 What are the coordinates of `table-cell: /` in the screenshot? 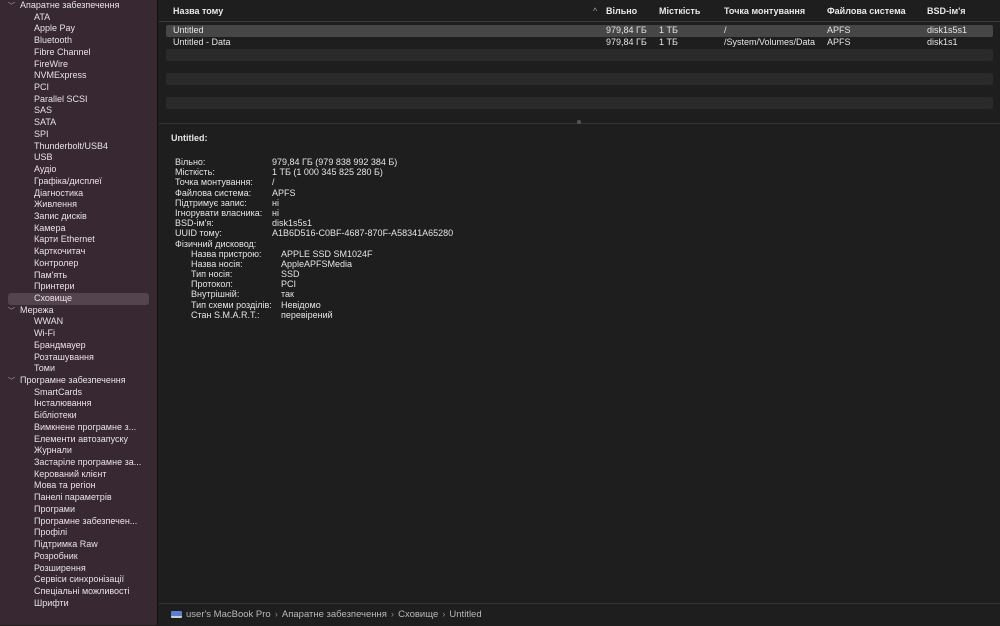 It's located at (725, 30).